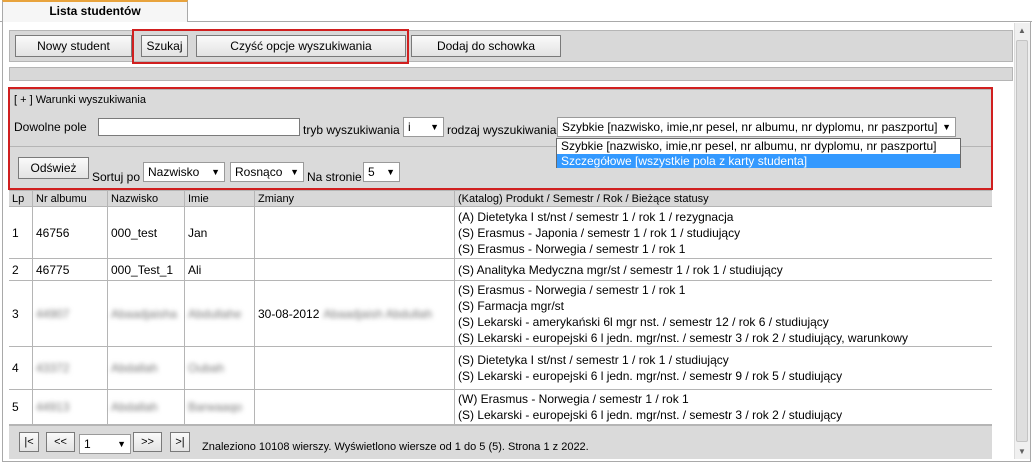  Describe the element at coordinates (53, 407) in the screenshot. I see `cell-album-text: 44913` at that location.